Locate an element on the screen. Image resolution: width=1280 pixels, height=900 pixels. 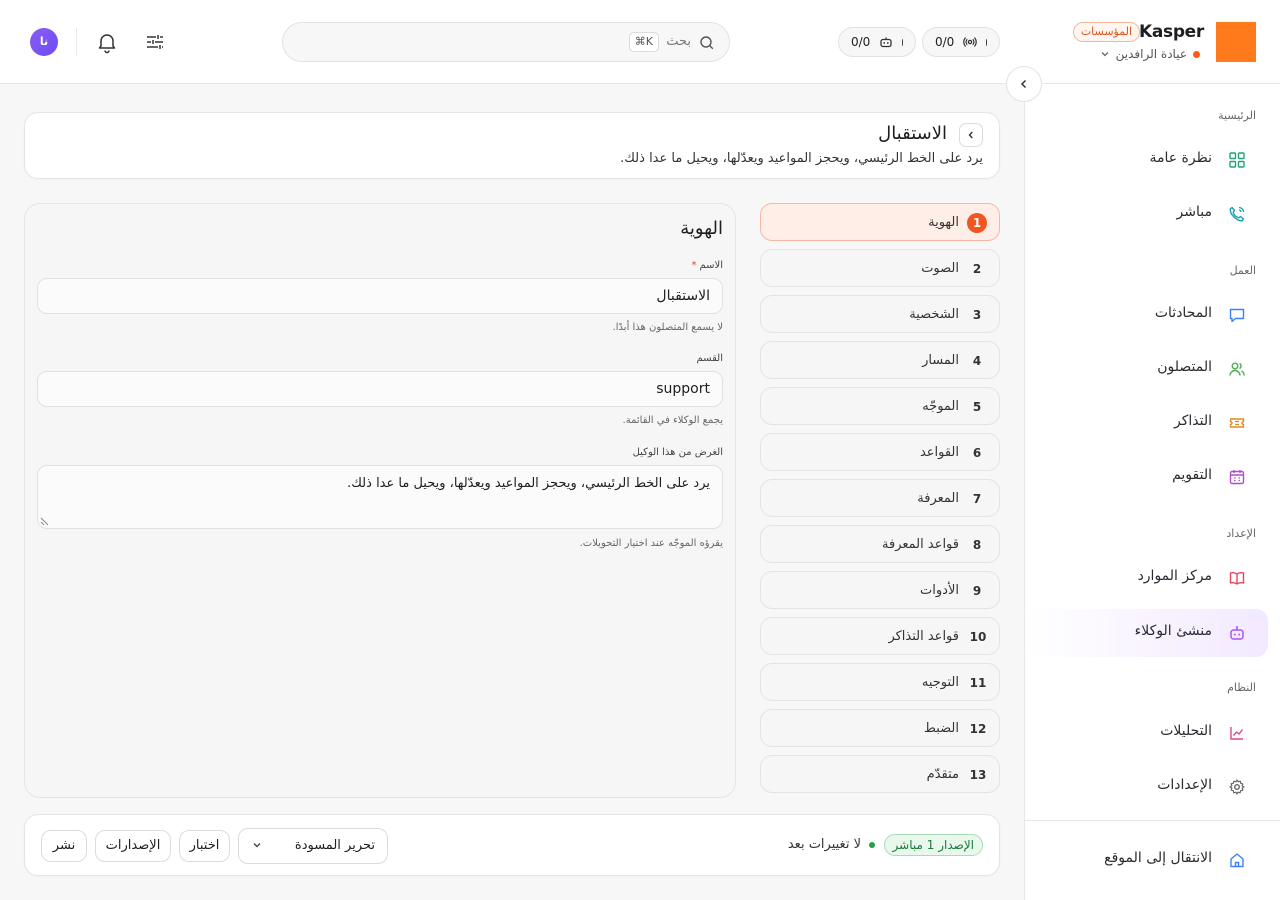
step-label: القواعد is located at coordinates (939, 452).